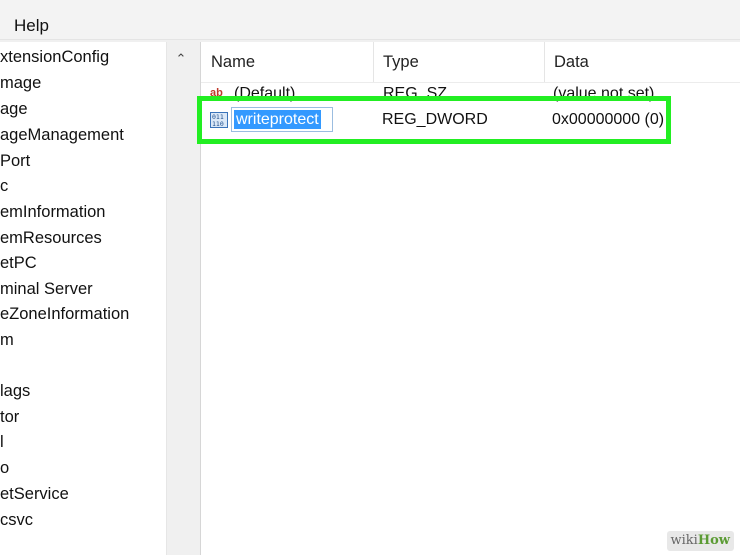 The image size is (740, 555). Describe the element at coordinates (15, 161) in the screenshot. I see `tree-item: Port` at that location.